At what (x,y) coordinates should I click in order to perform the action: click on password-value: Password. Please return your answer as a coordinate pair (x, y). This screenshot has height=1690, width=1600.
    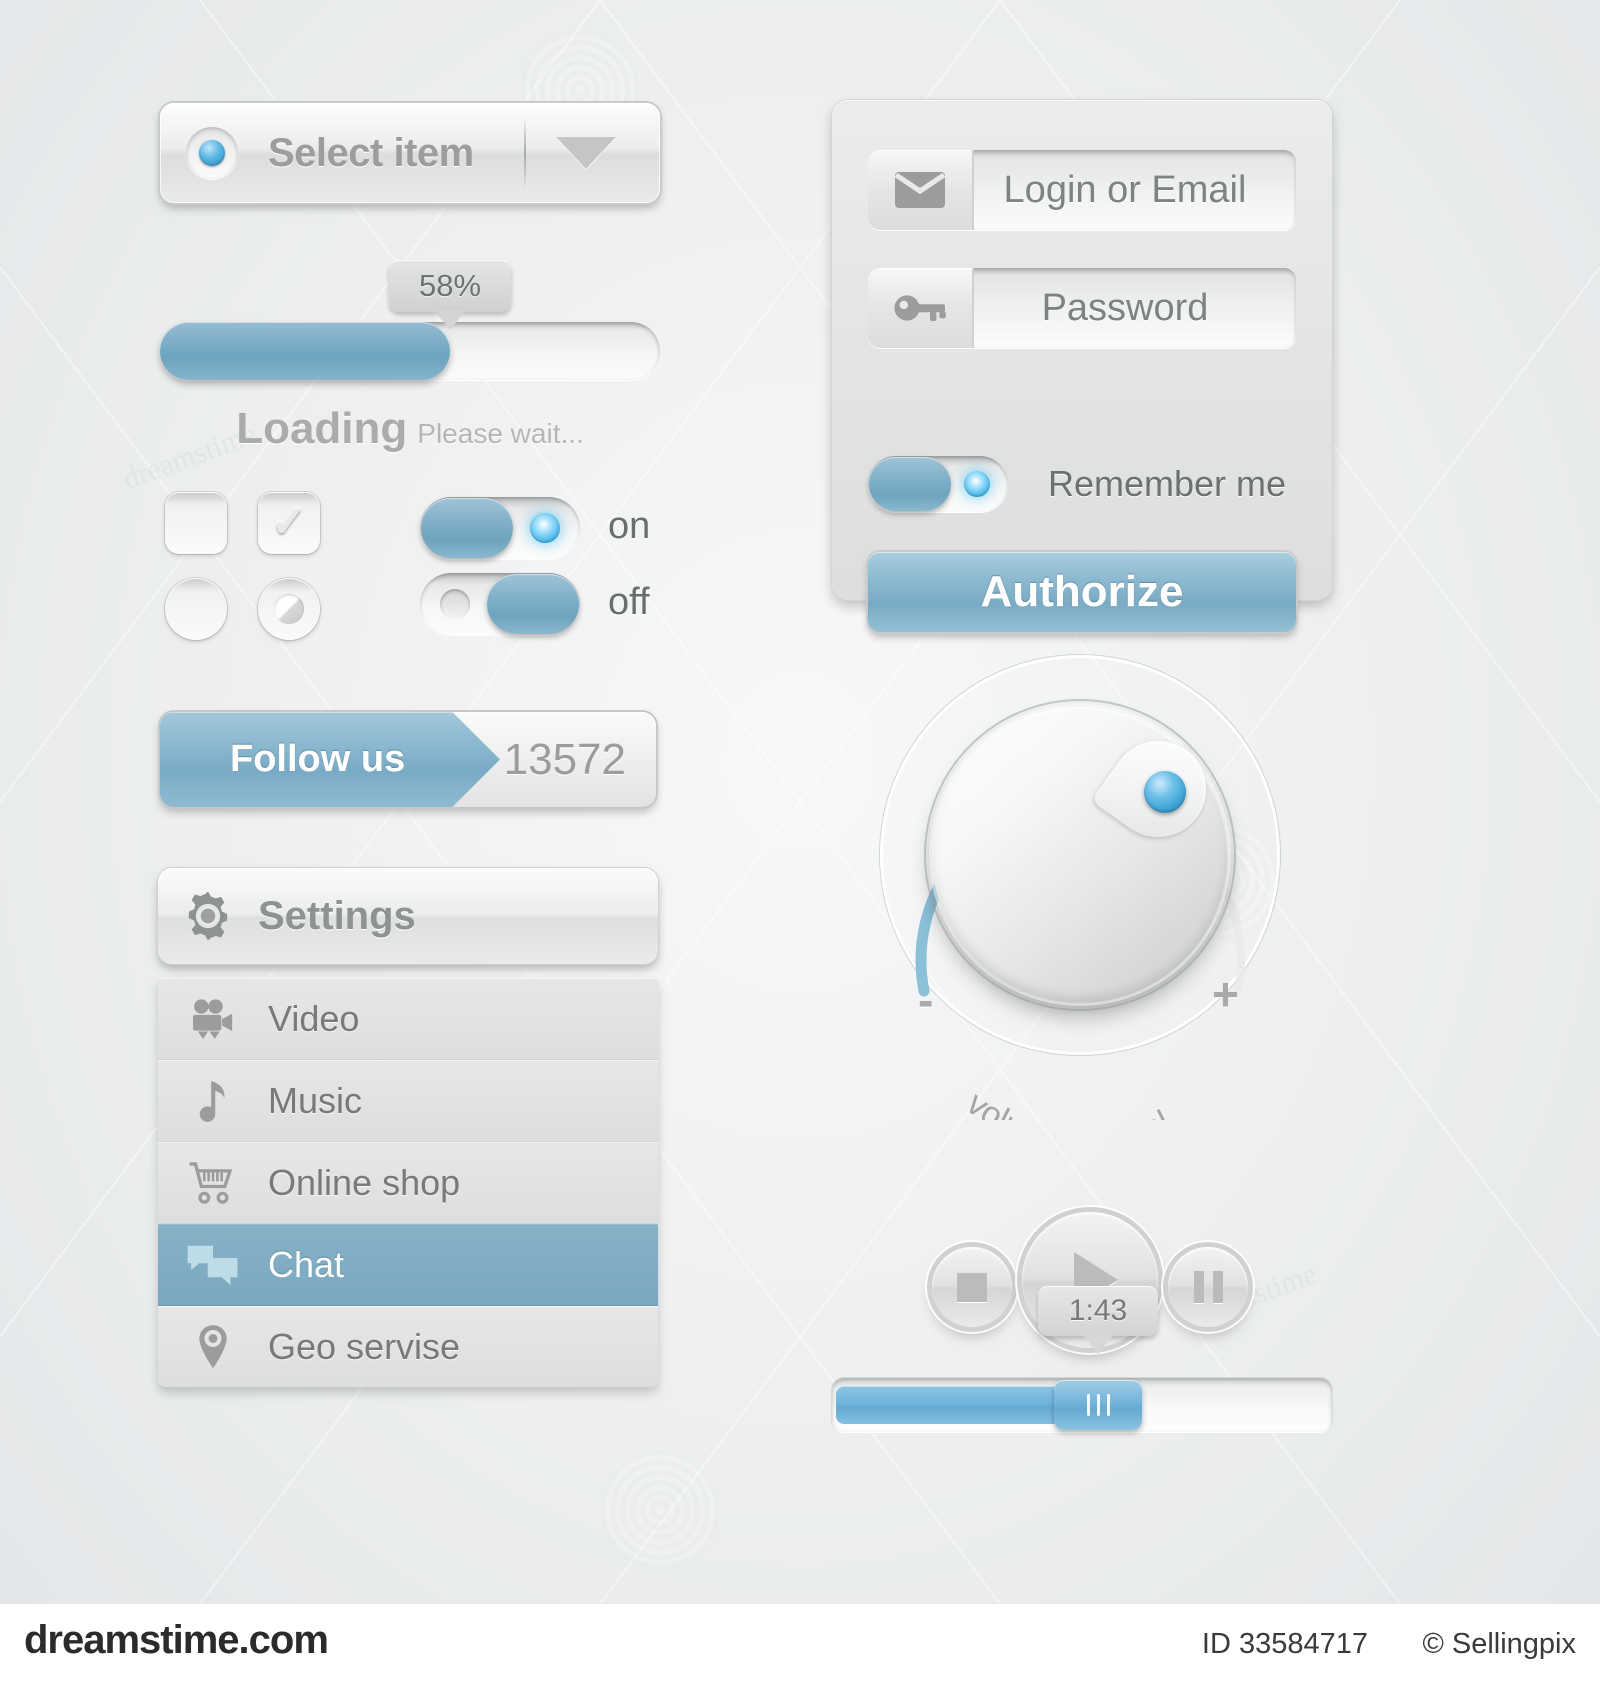
    Looking at the image, I should click on (1125, 307).